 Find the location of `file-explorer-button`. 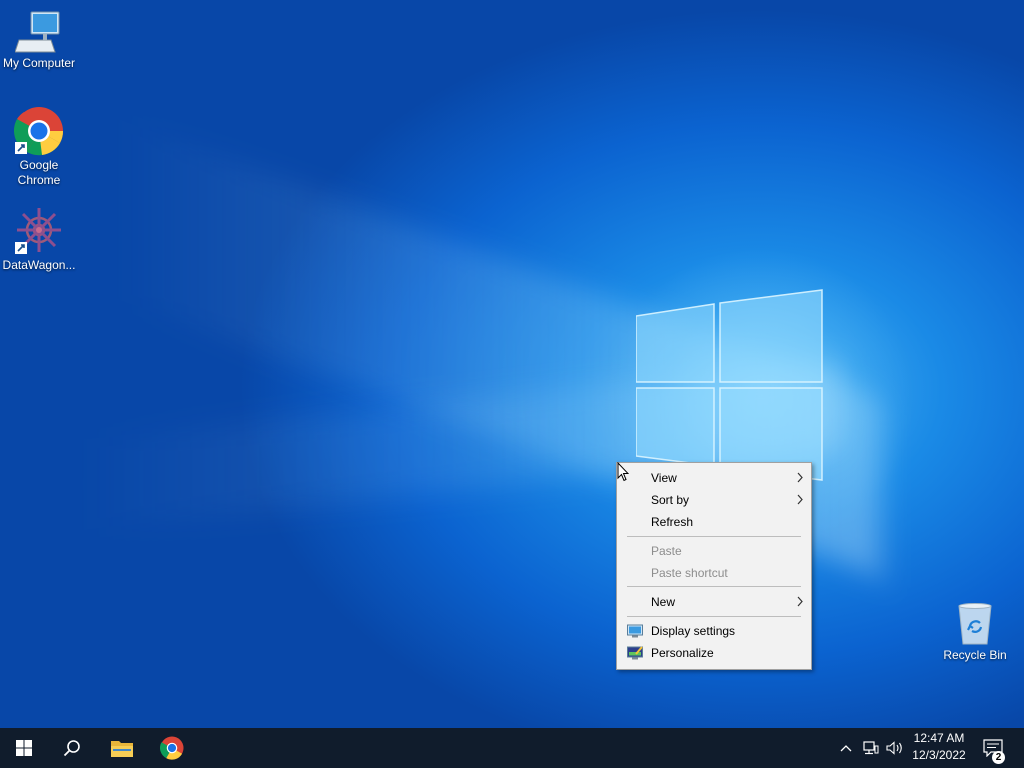

file-explorer-button is located at coordinates (122, 748).